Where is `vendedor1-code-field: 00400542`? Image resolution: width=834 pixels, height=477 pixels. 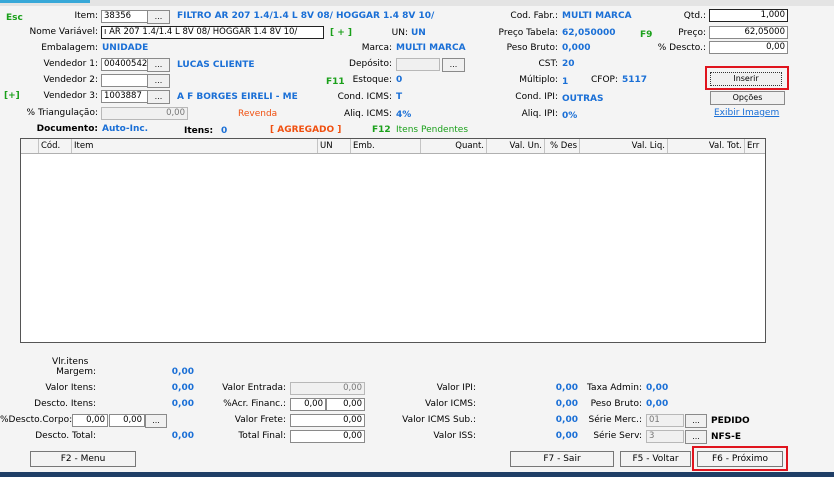
vendedor1-code-field: 00400542 is located at coordinates (124, 64).